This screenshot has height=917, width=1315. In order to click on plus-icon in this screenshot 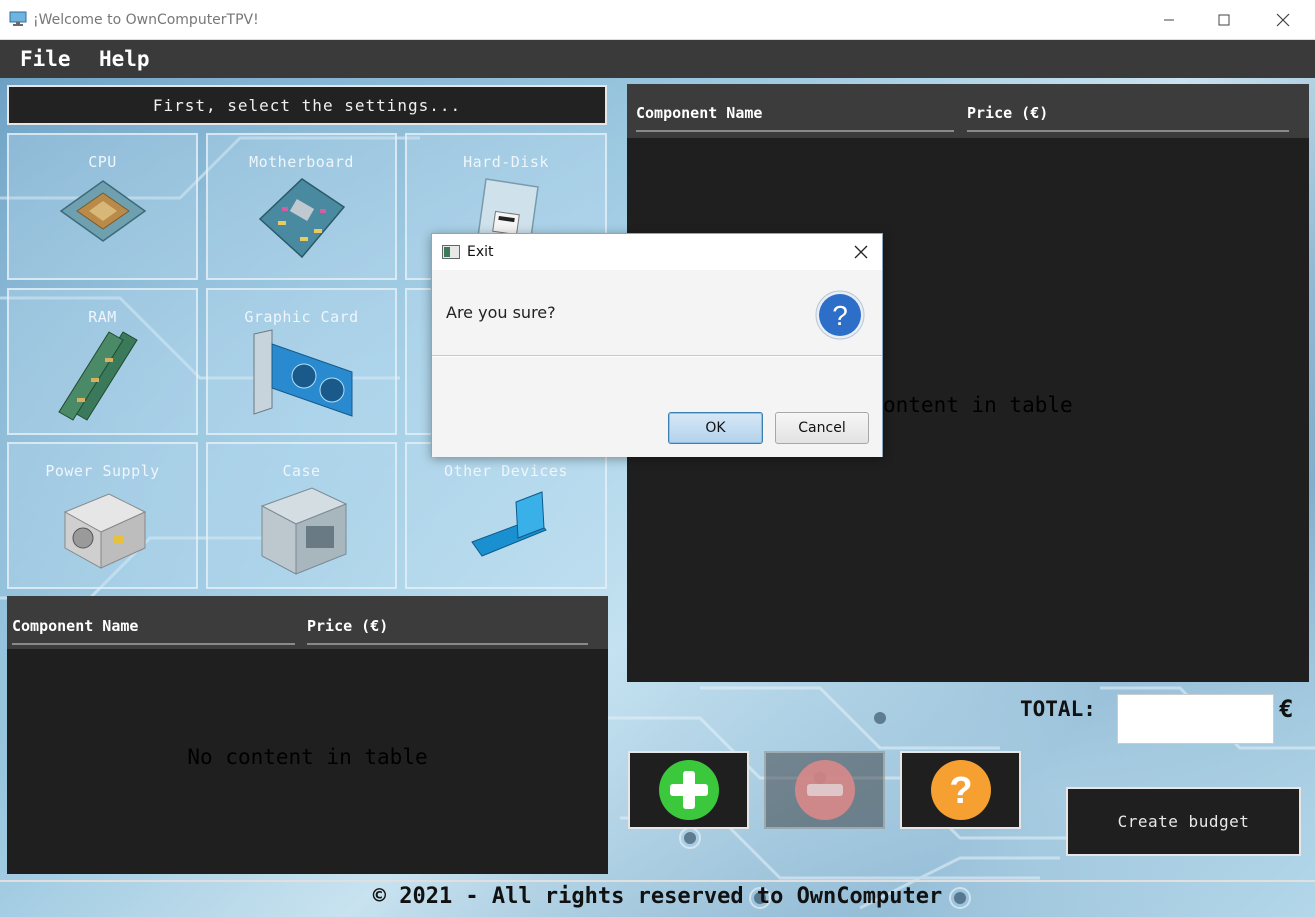, I will do `click(688, 790)`.